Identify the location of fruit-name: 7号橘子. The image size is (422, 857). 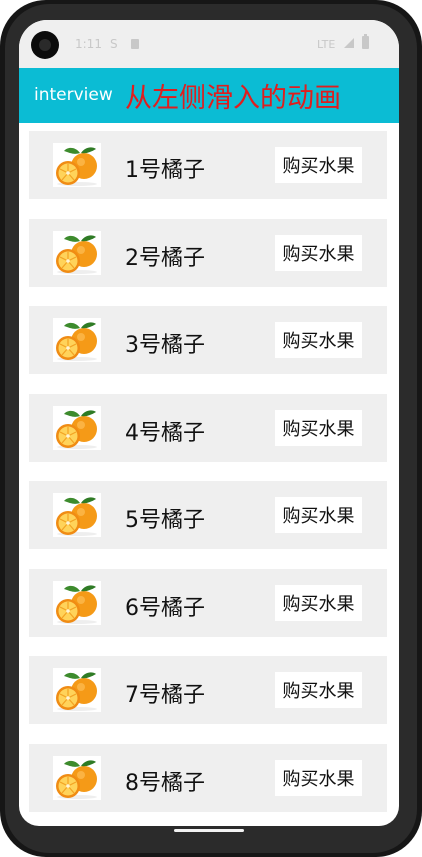
(165, 695).